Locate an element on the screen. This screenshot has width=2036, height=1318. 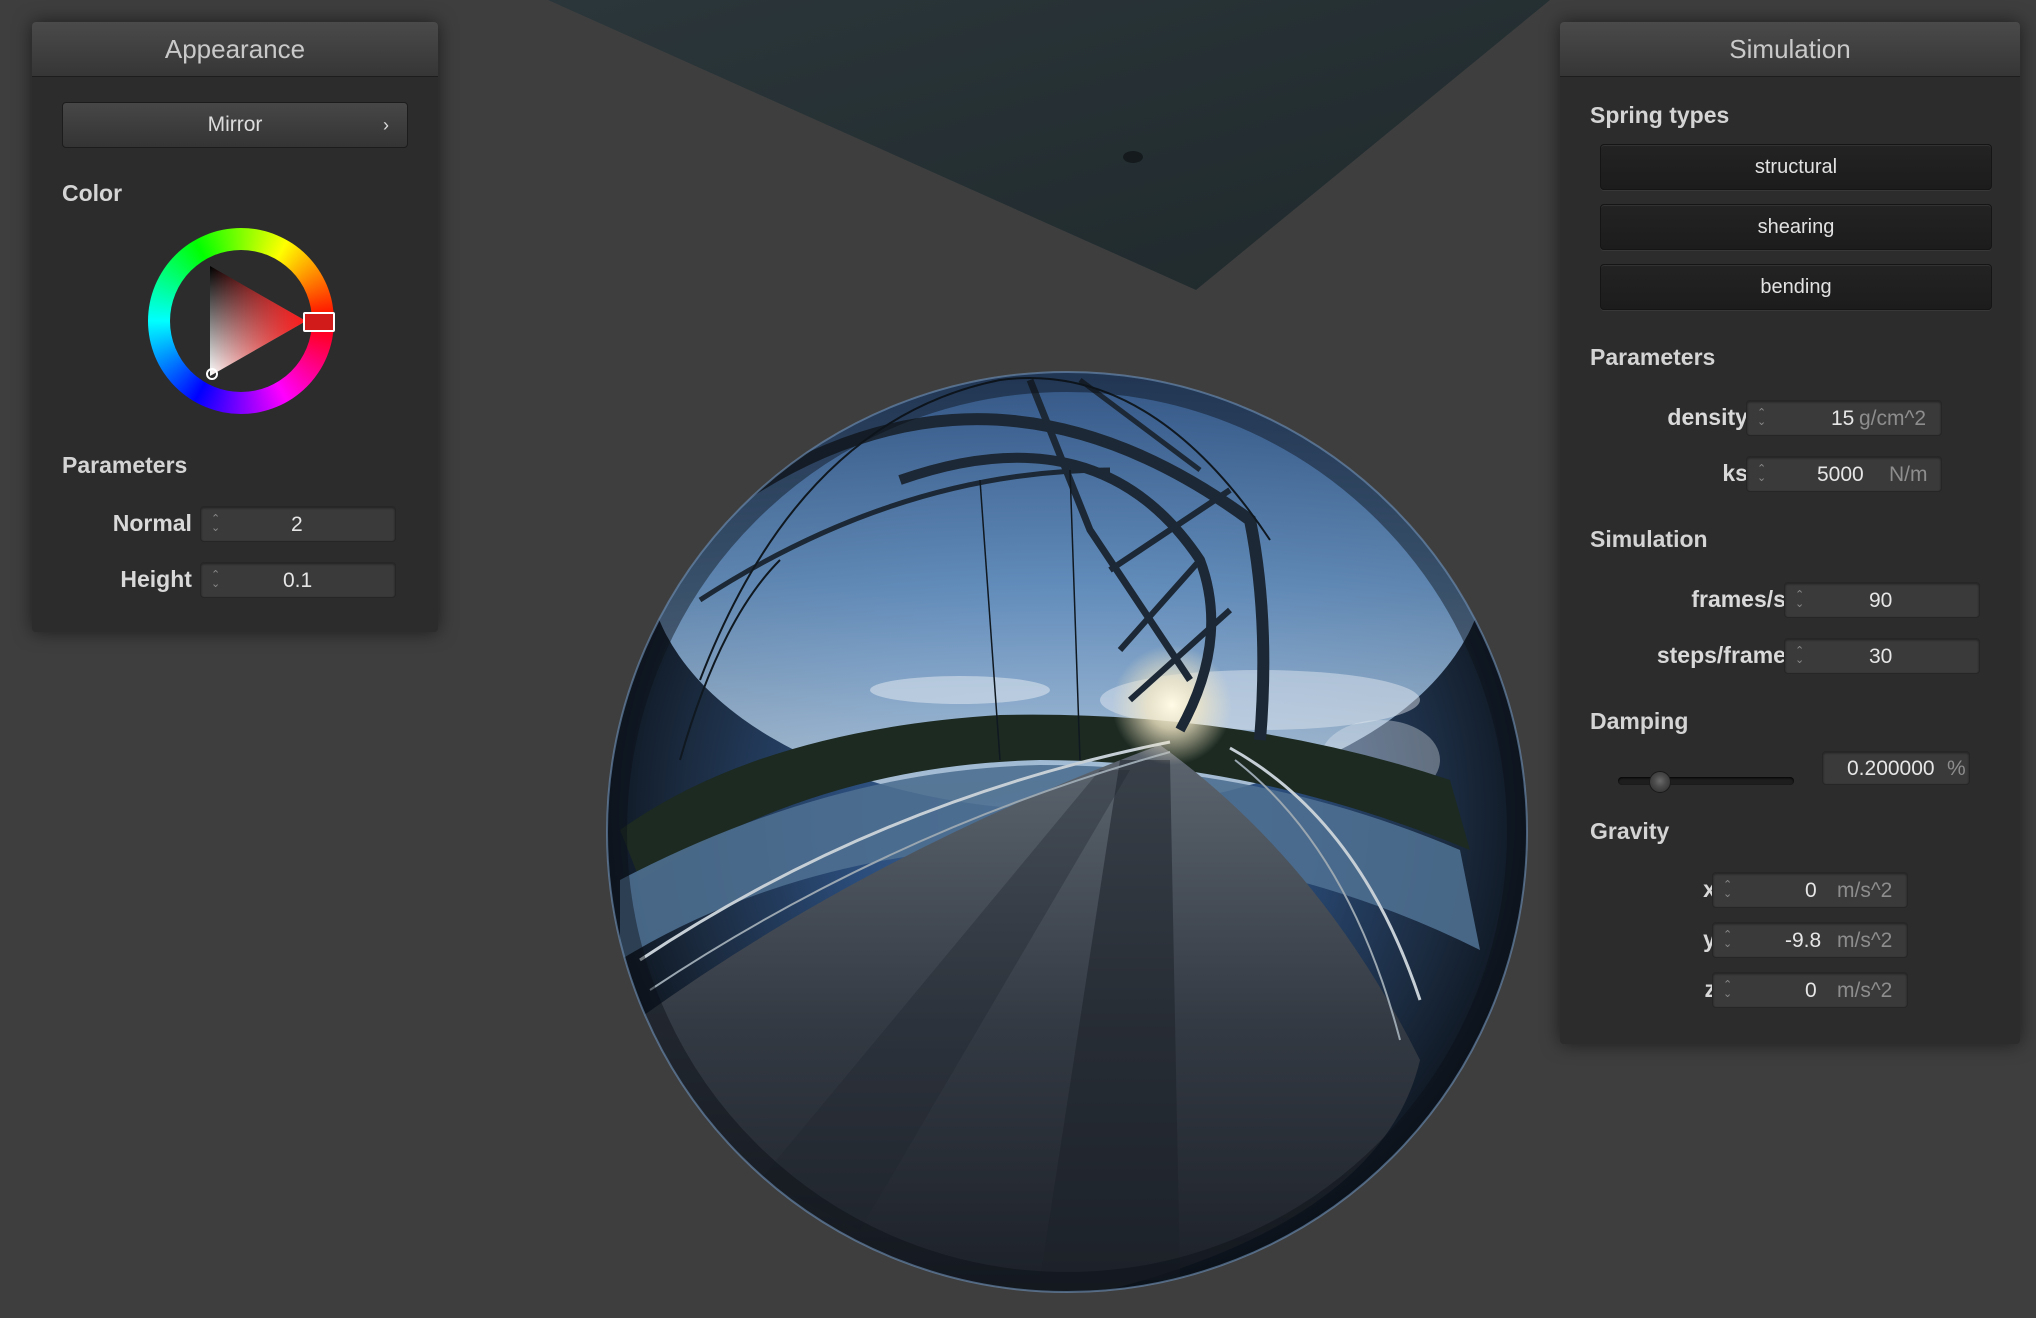
ks-value: 5000 is located at coordinates (1840, 474).